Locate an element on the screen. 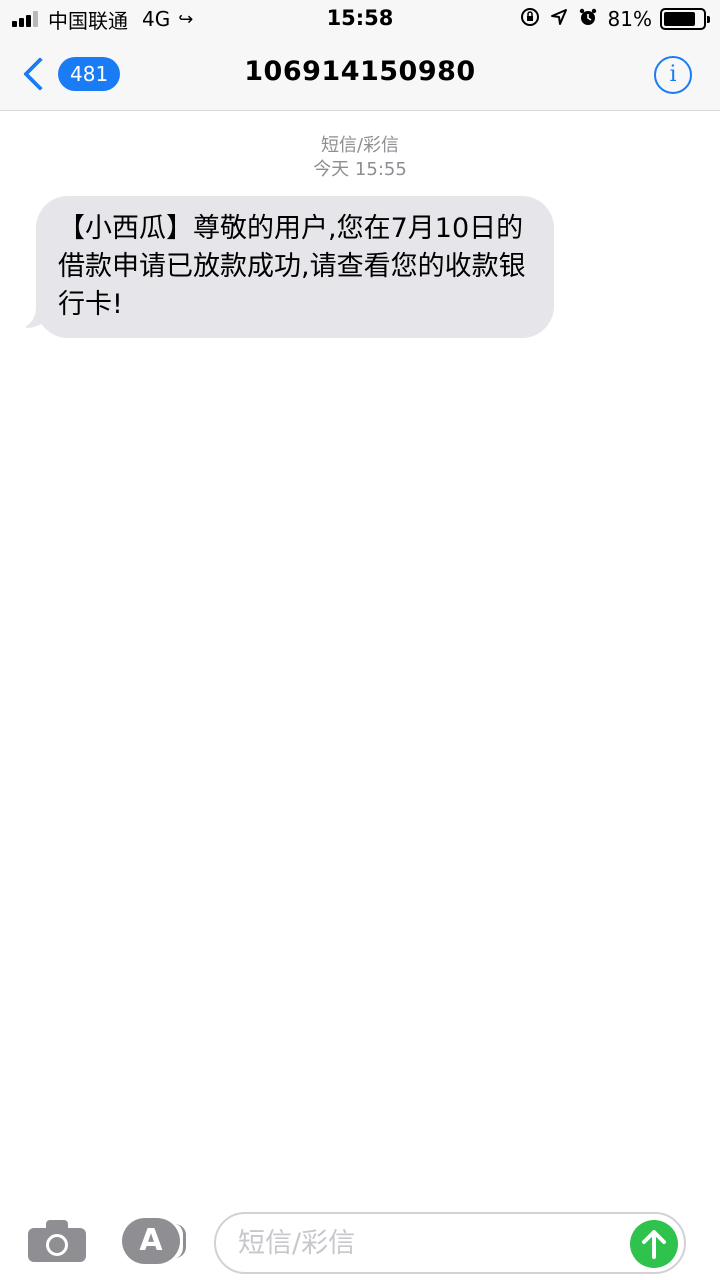 Image resolution: width=720 pixels, height=1280 pixels. status-right: 81% is located at coordinates (610, 19).